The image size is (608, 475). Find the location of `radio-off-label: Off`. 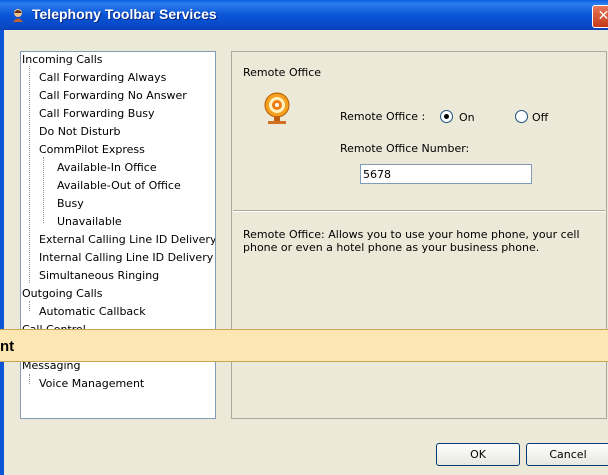

radio-off-label: Off is located at coordinates (540, 117).